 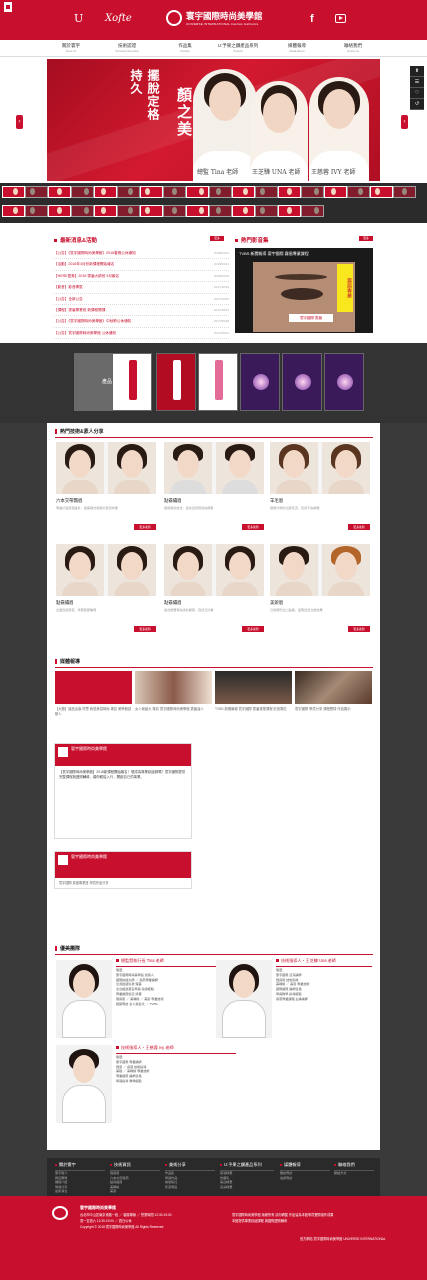 I want to click on video-more-button: 更多, so click(x=366, y=238).